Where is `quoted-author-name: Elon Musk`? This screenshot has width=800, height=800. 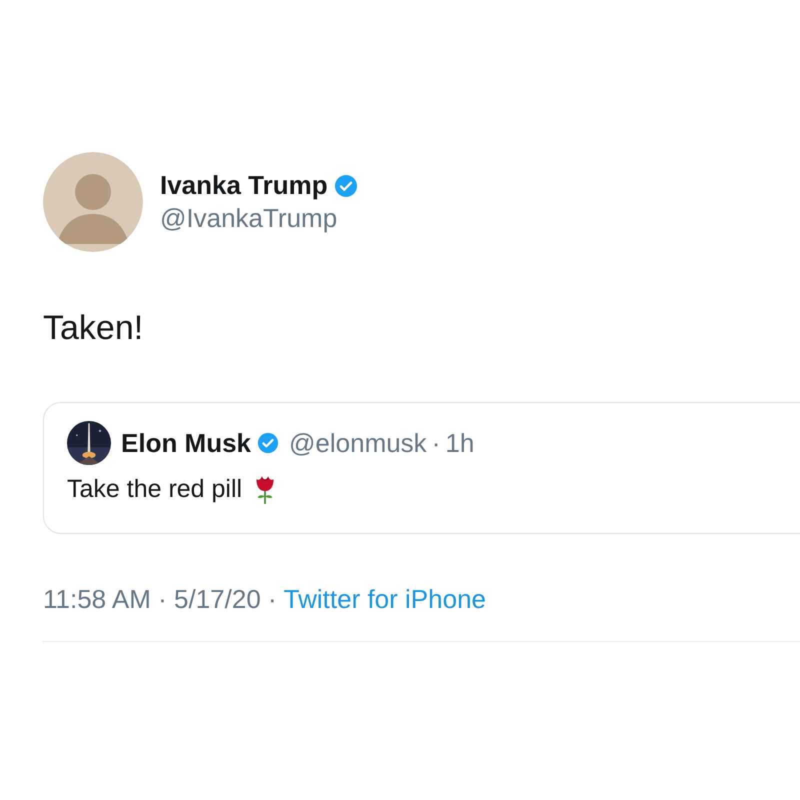
quoted-author-name: Elon Musk is located at coordinates (186, 443).